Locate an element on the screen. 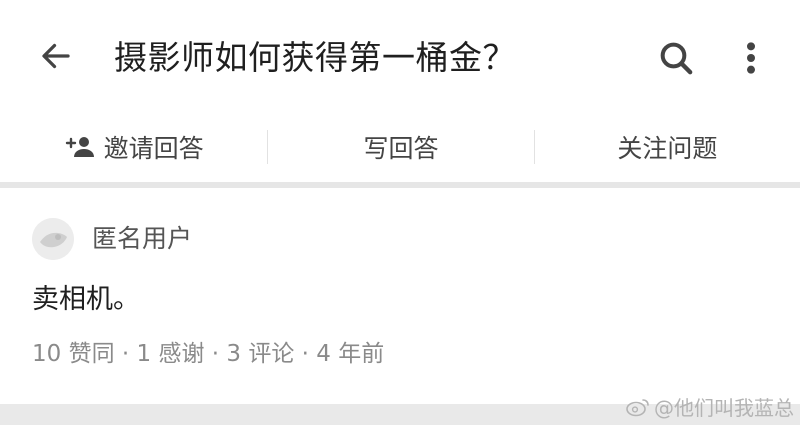 This screenshot has height=425, width=800. watermark-text: @他们叫我蓝总 is located at coordinates (724, 408).